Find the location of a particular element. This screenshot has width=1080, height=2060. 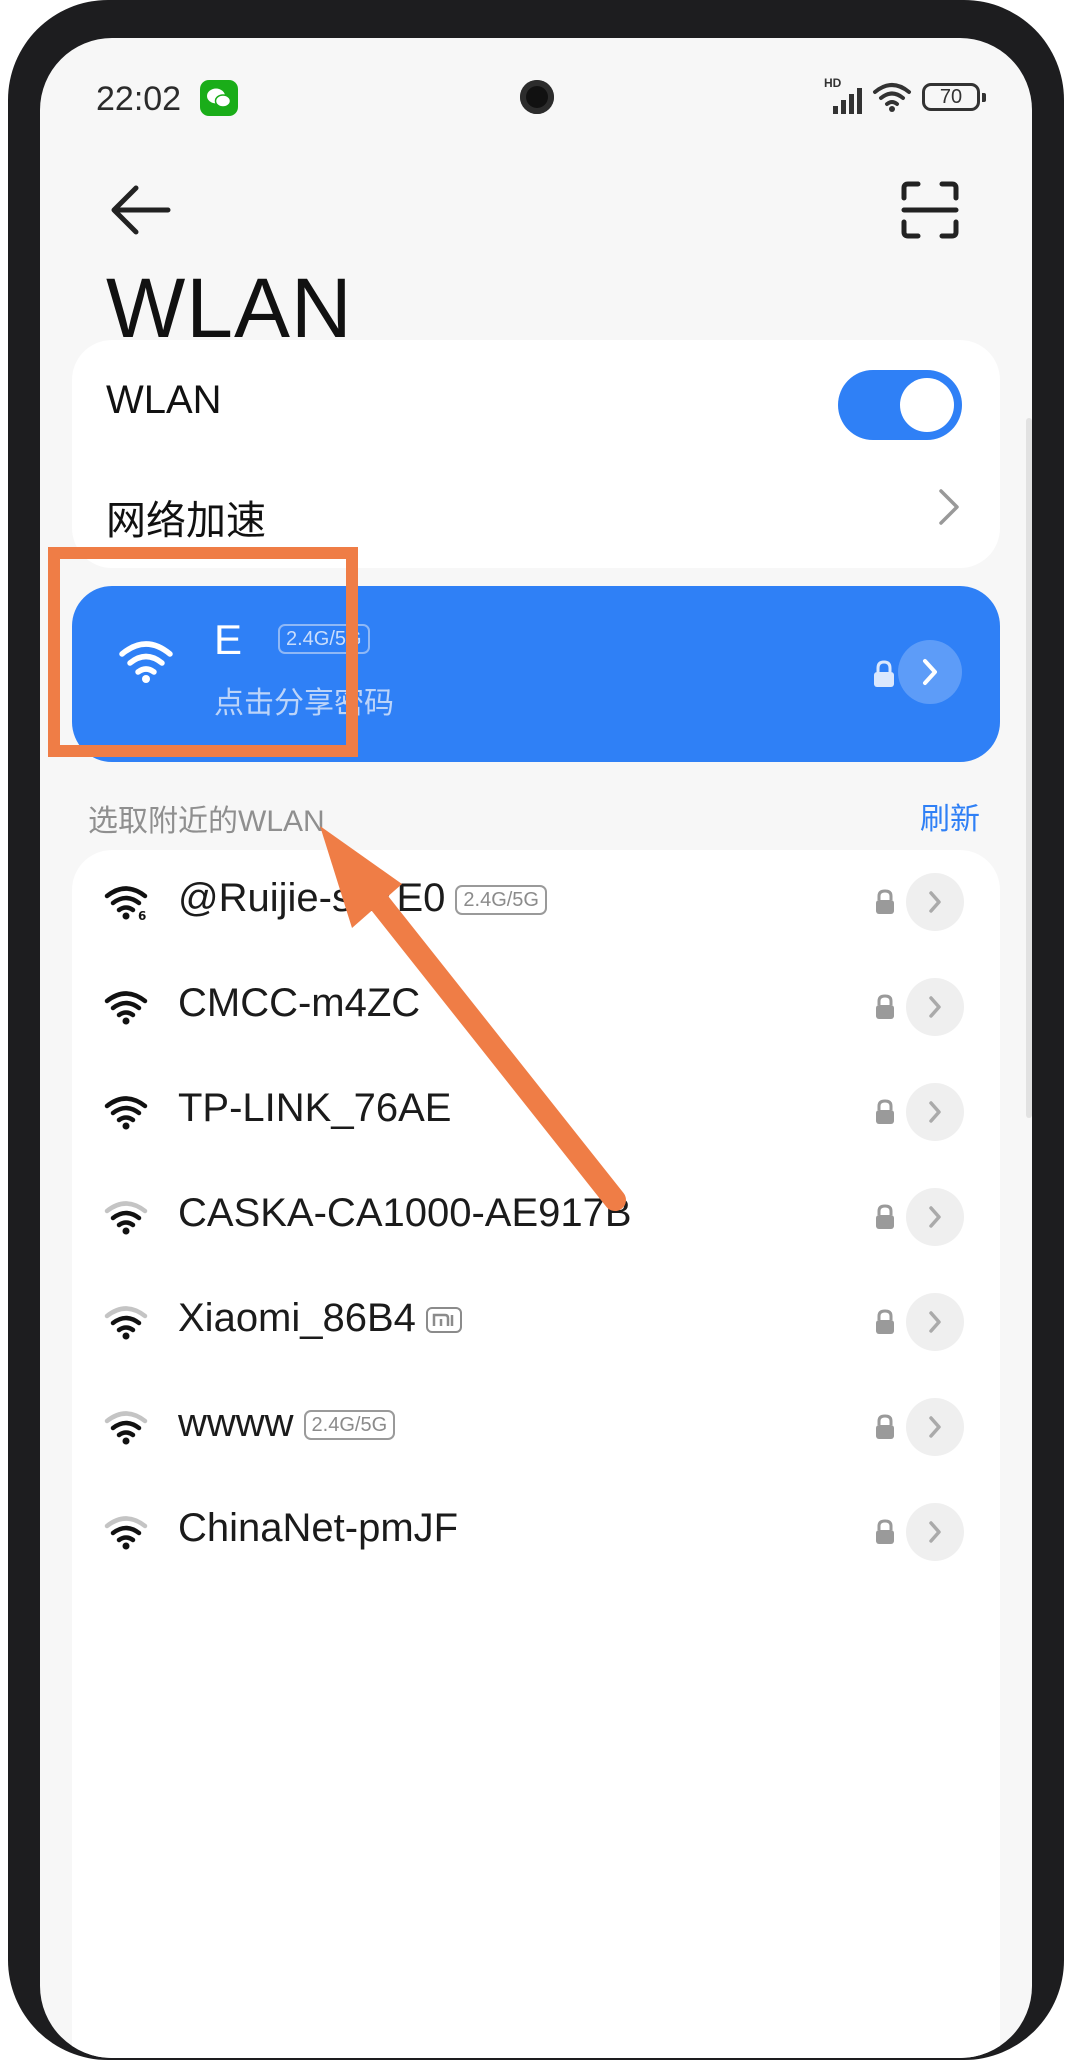

annotation-arrow is located at coordinates (473, 1018).